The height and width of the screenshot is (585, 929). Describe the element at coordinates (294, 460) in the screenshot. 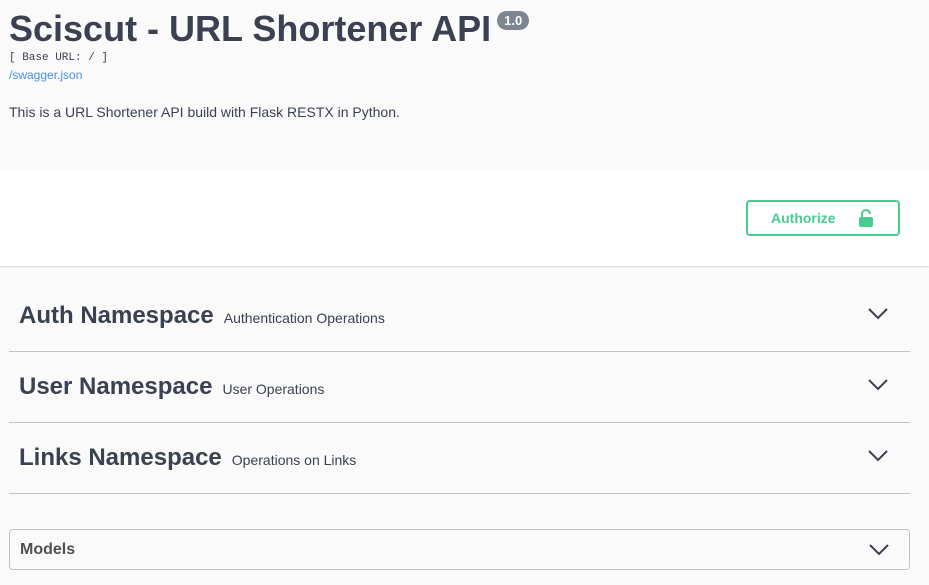

I see `tag-description: Operations on Links` at that location.